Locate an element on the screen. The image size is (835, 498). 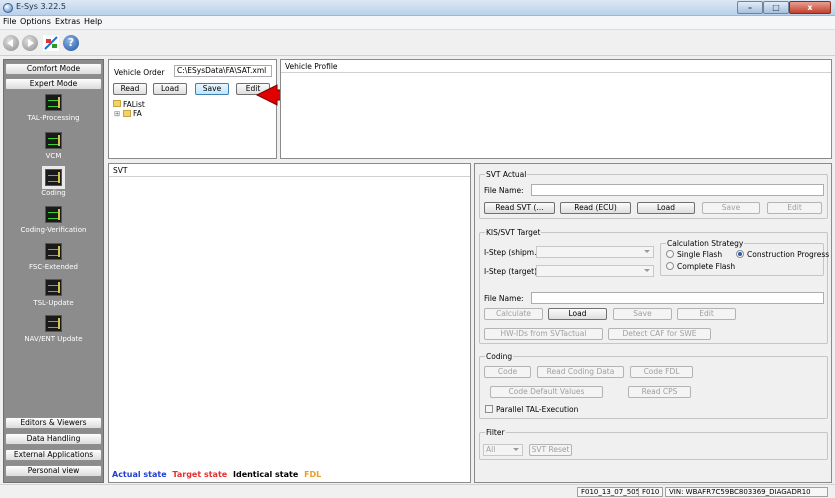
tool-nav-ent-update: NAV/ENT Update is located at coordinates (53, 329).